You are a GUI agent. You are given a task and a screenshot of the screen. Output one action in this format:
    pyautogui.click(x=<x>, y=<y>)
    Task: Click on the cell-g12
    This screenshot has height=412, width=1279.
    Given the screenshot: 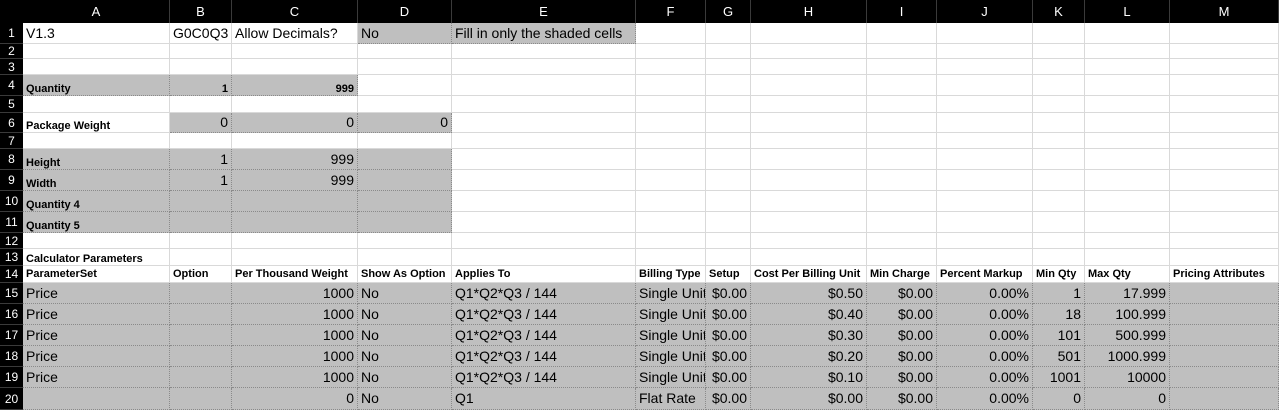 What is the action you would take?
    pyautogui.click(x=728, y=241)
    